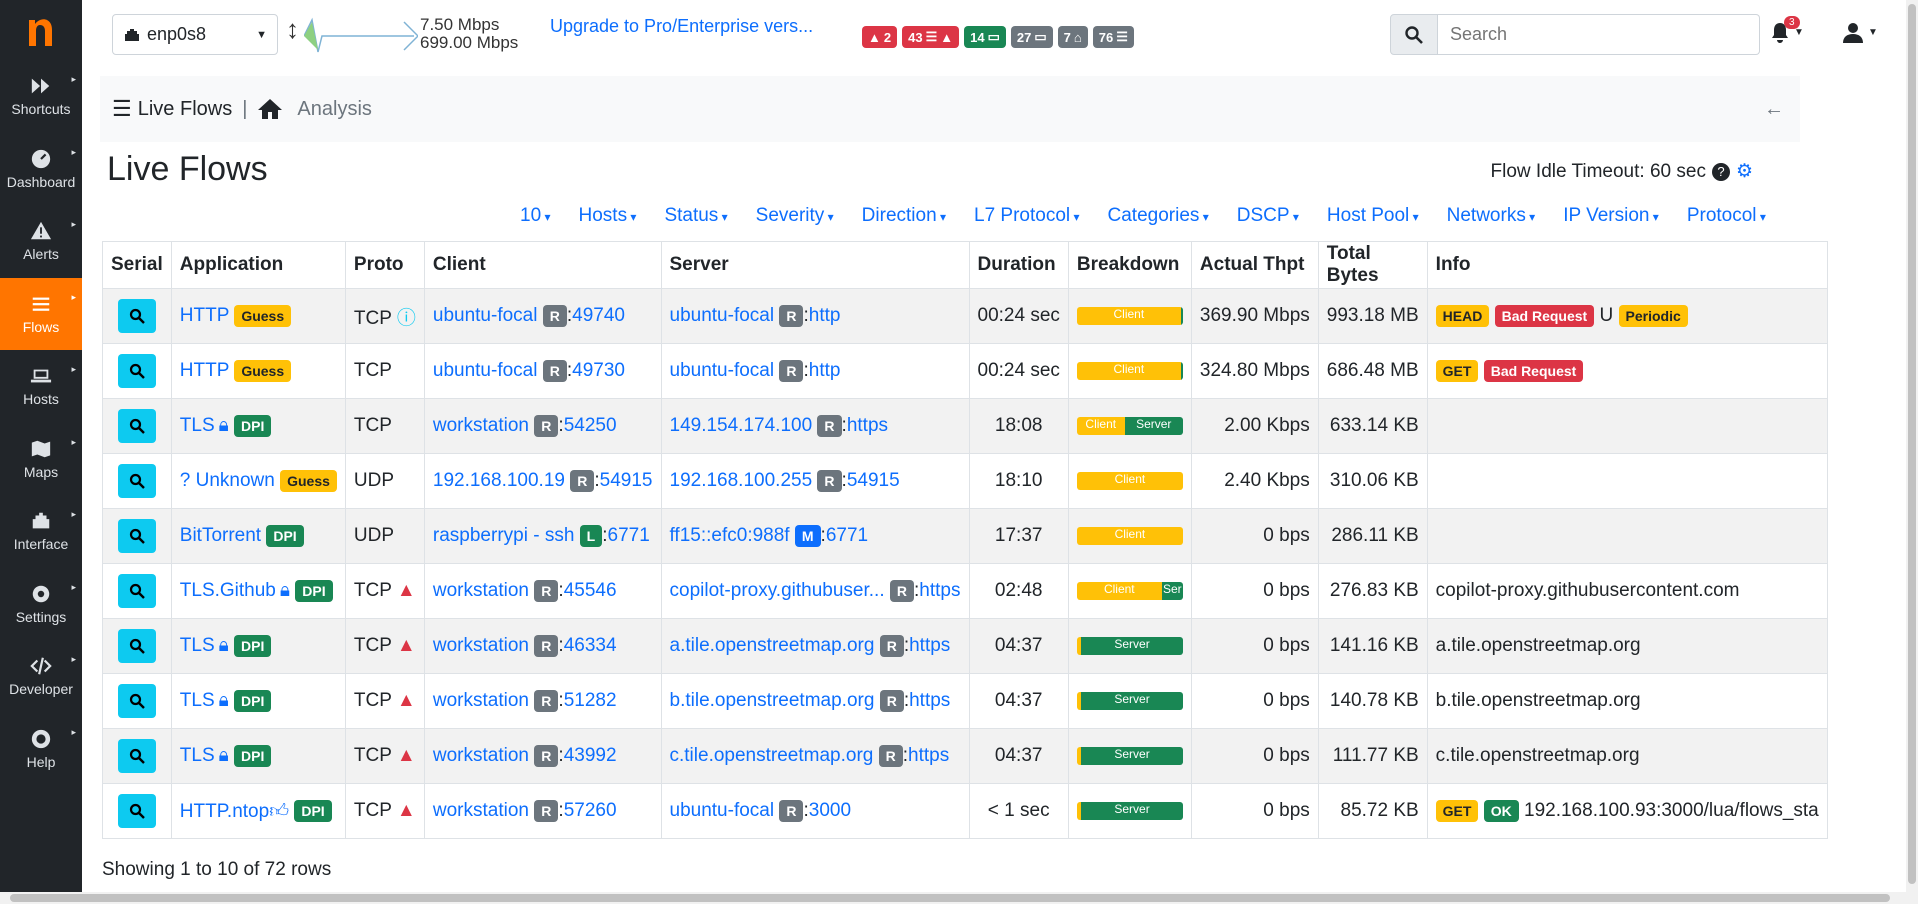 The height and width of the screenshot is (904, 1918). Describe the element at coordinates (985, 37) in the screenshot. I see `local-hosts-badge: 14 ▭` at that location.